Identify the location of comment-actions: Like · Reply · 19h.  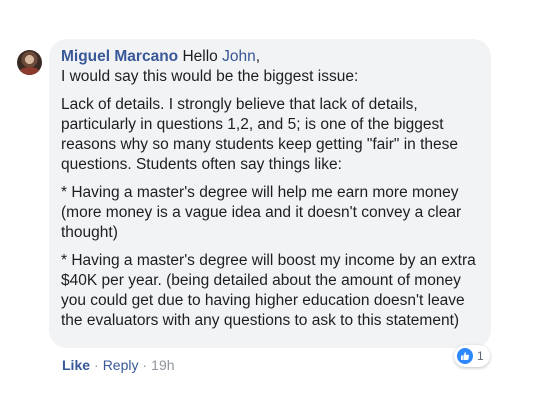
(118, 365).